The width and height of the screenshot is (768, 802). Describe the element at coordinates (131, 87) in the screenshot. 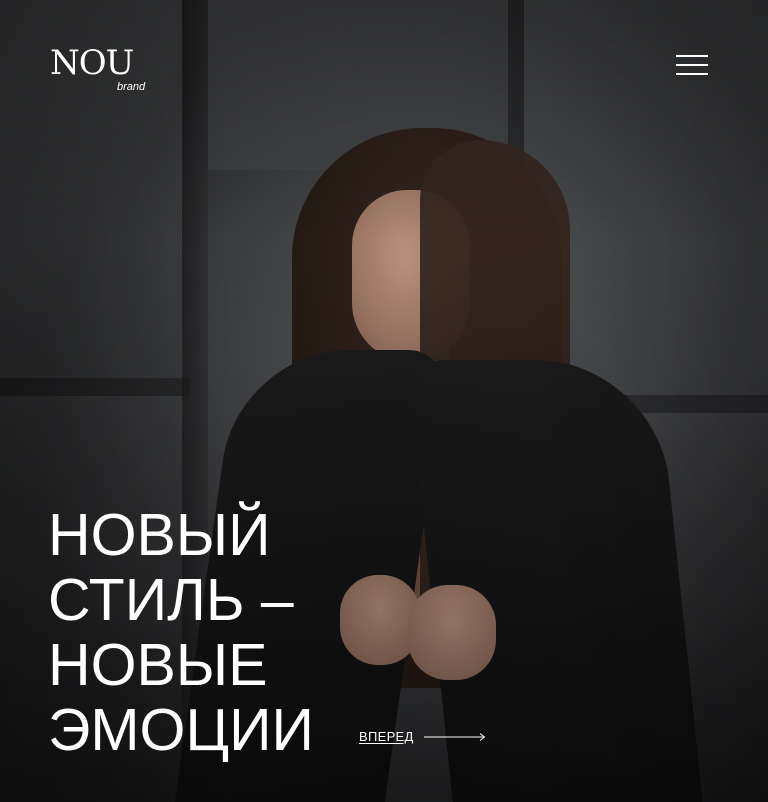

I see `logo-subtext: brand` at that location.